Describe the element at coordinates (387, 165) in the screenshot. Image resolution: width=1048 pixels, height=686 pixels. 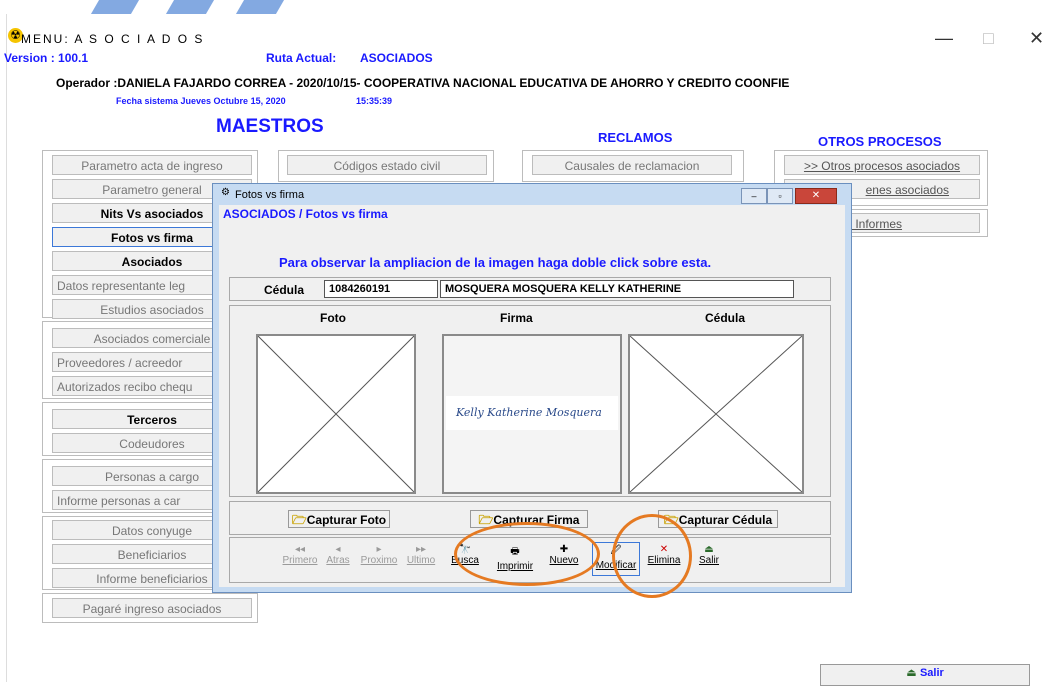
I see `btn-codigos-estado-civil: Códigos estado civil` at that location.